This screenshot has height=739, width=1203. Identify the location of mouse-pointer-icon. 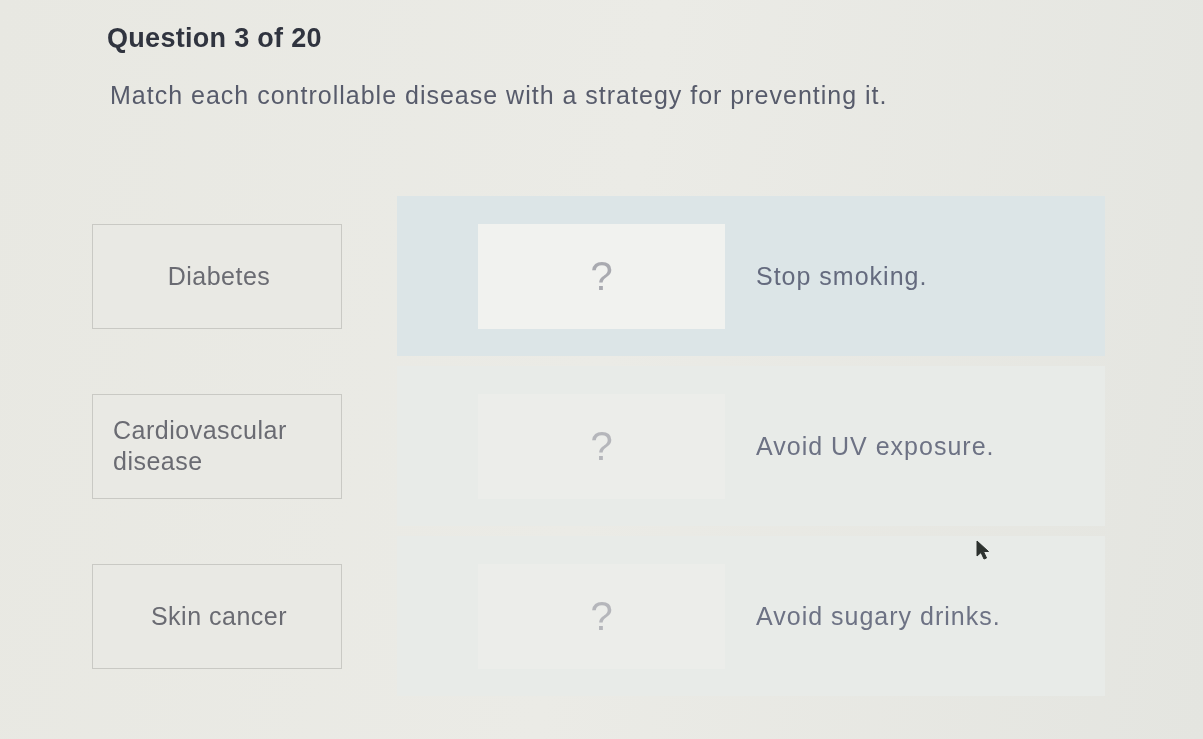
(983, 550).